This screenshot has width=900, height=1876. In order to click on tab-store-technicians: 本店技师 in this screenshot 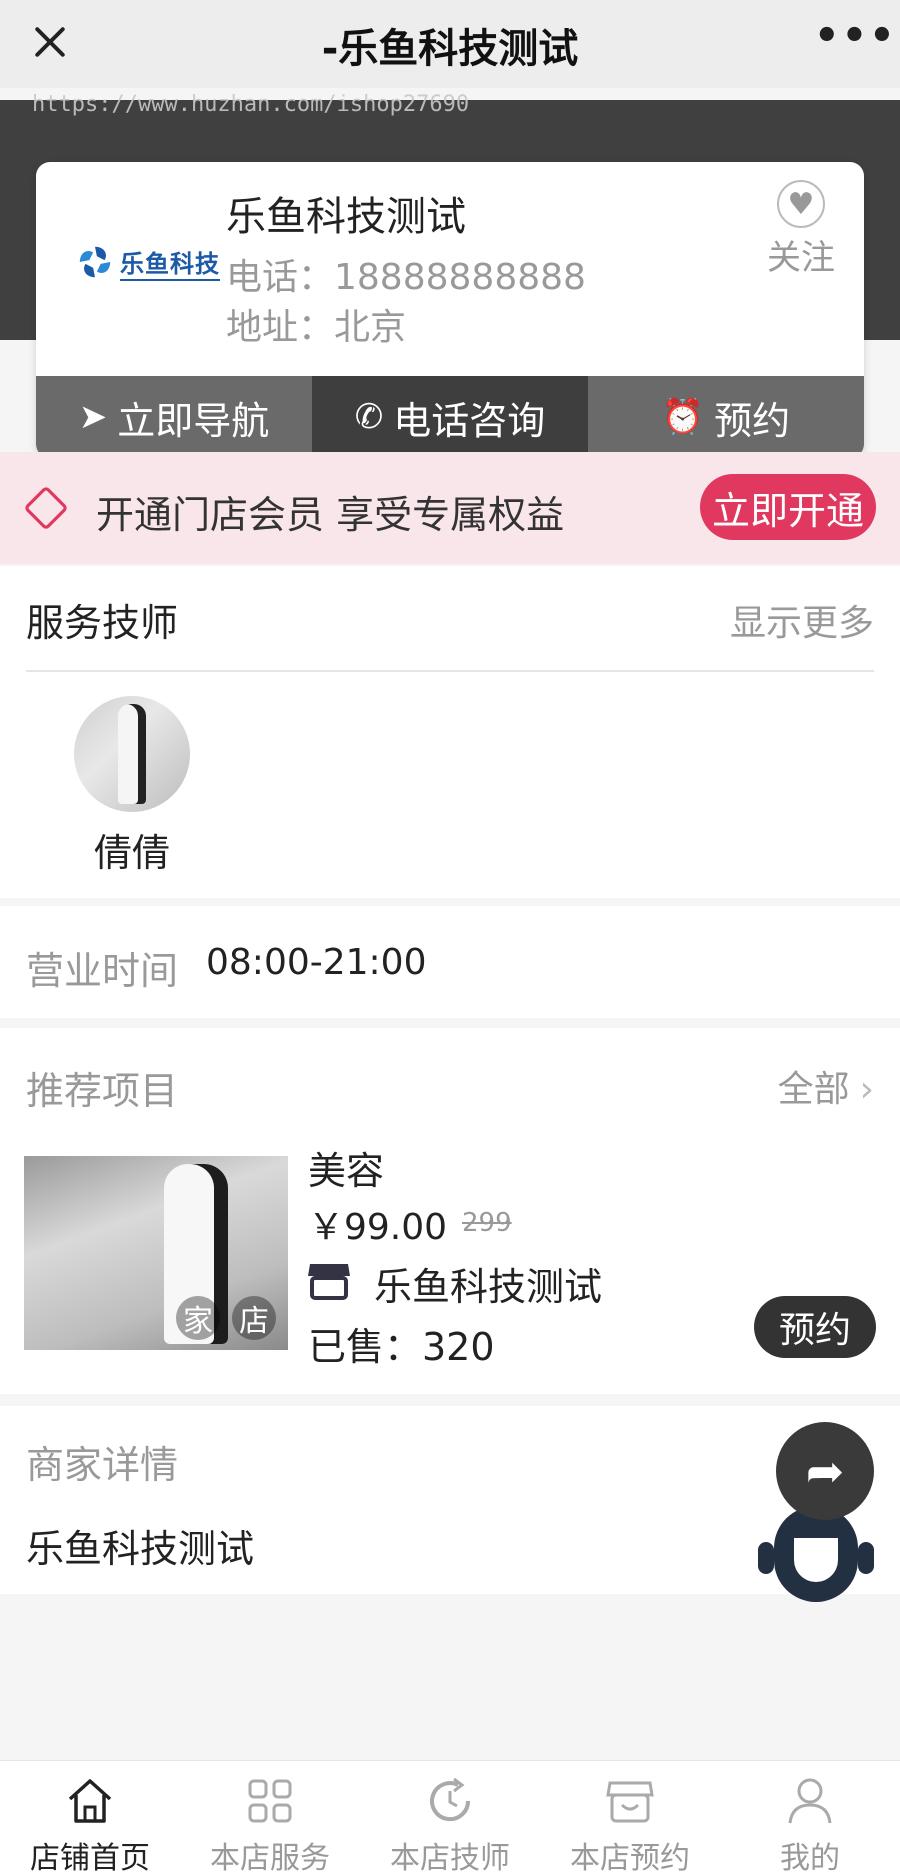, I will do `click(450, 1818)`.